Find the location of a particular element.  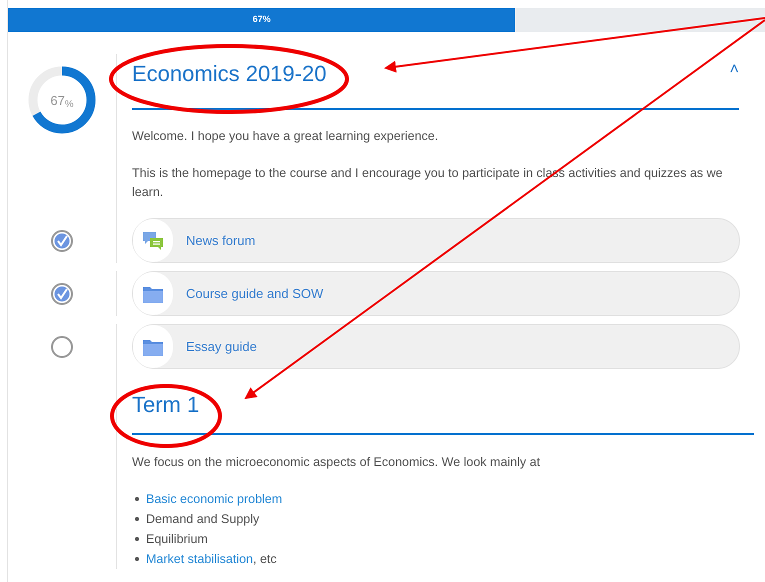

list-item-text: Equilibrium is located at coordinates (177, 539).